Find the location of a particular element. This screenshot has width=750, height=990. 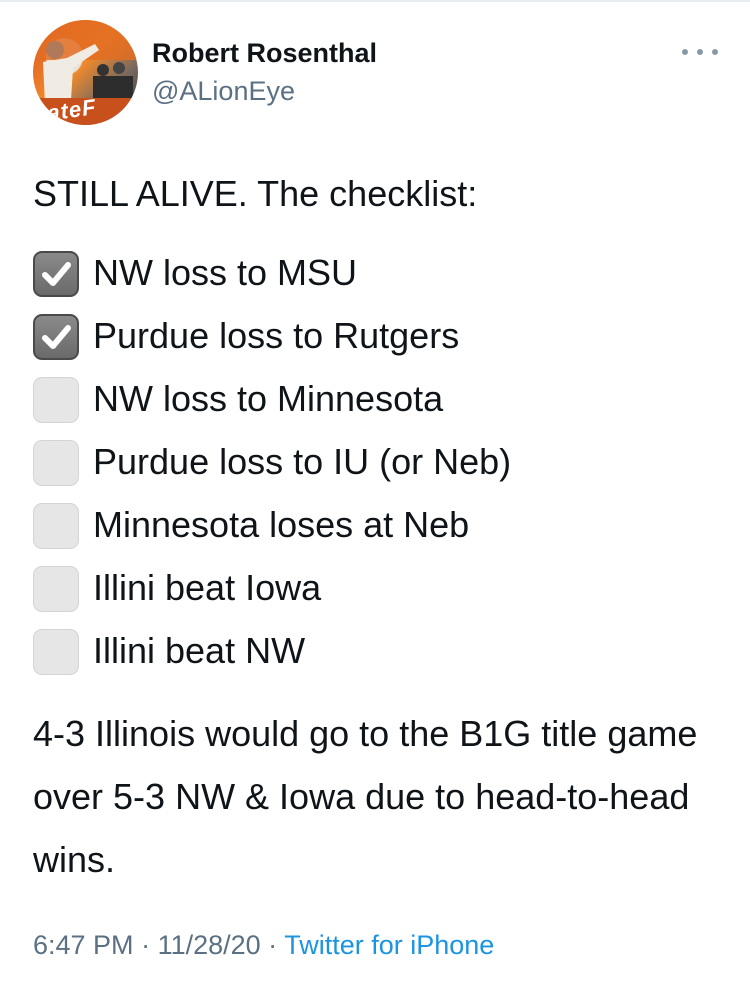

tweet-source-link: Twitter for iPhone is located at coordinates (389, 945).